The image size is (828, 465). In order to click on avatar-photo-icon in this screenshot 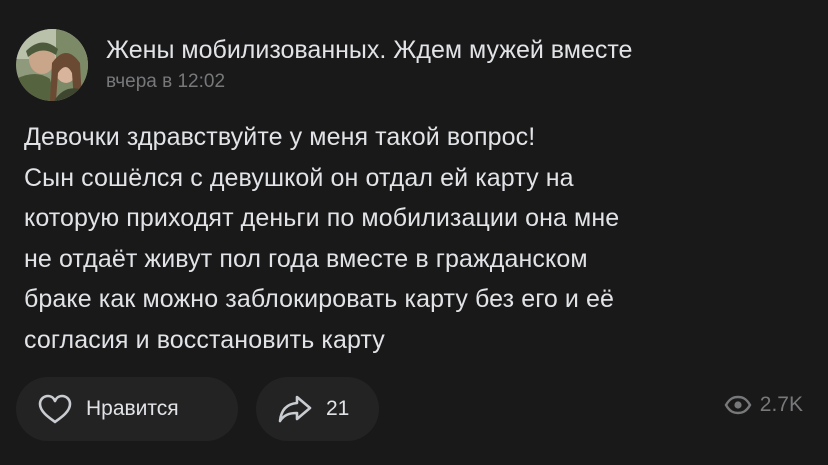, I will do `click(52, 65)`.